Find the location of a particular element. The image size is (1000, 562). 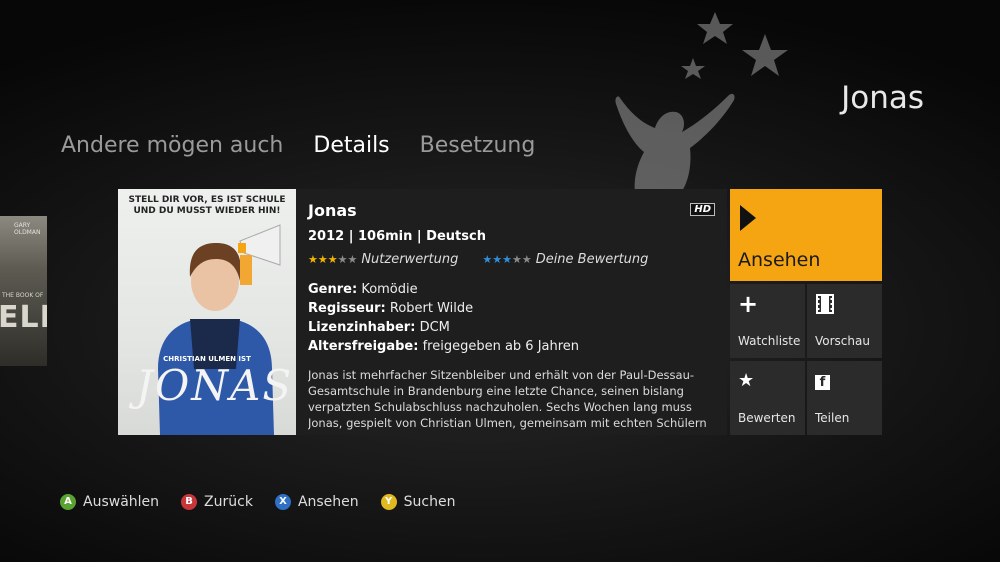

hint-back-label: Zurück is located at coordinates (228, 502).